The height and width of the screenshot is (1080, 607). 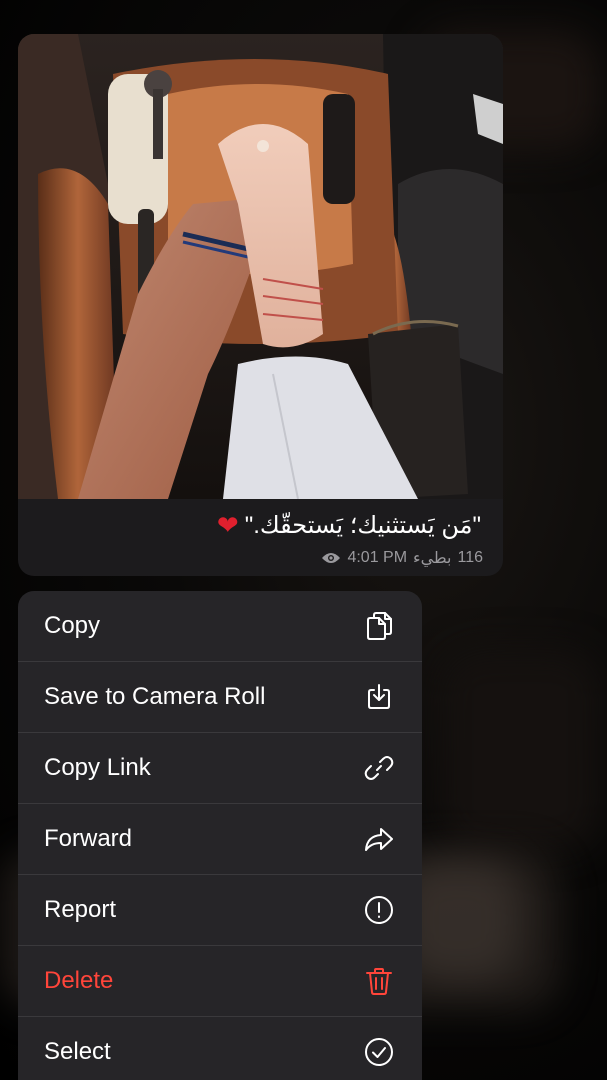 I want to click on checkmark-circle-icon, so click(x=379, y=1052).